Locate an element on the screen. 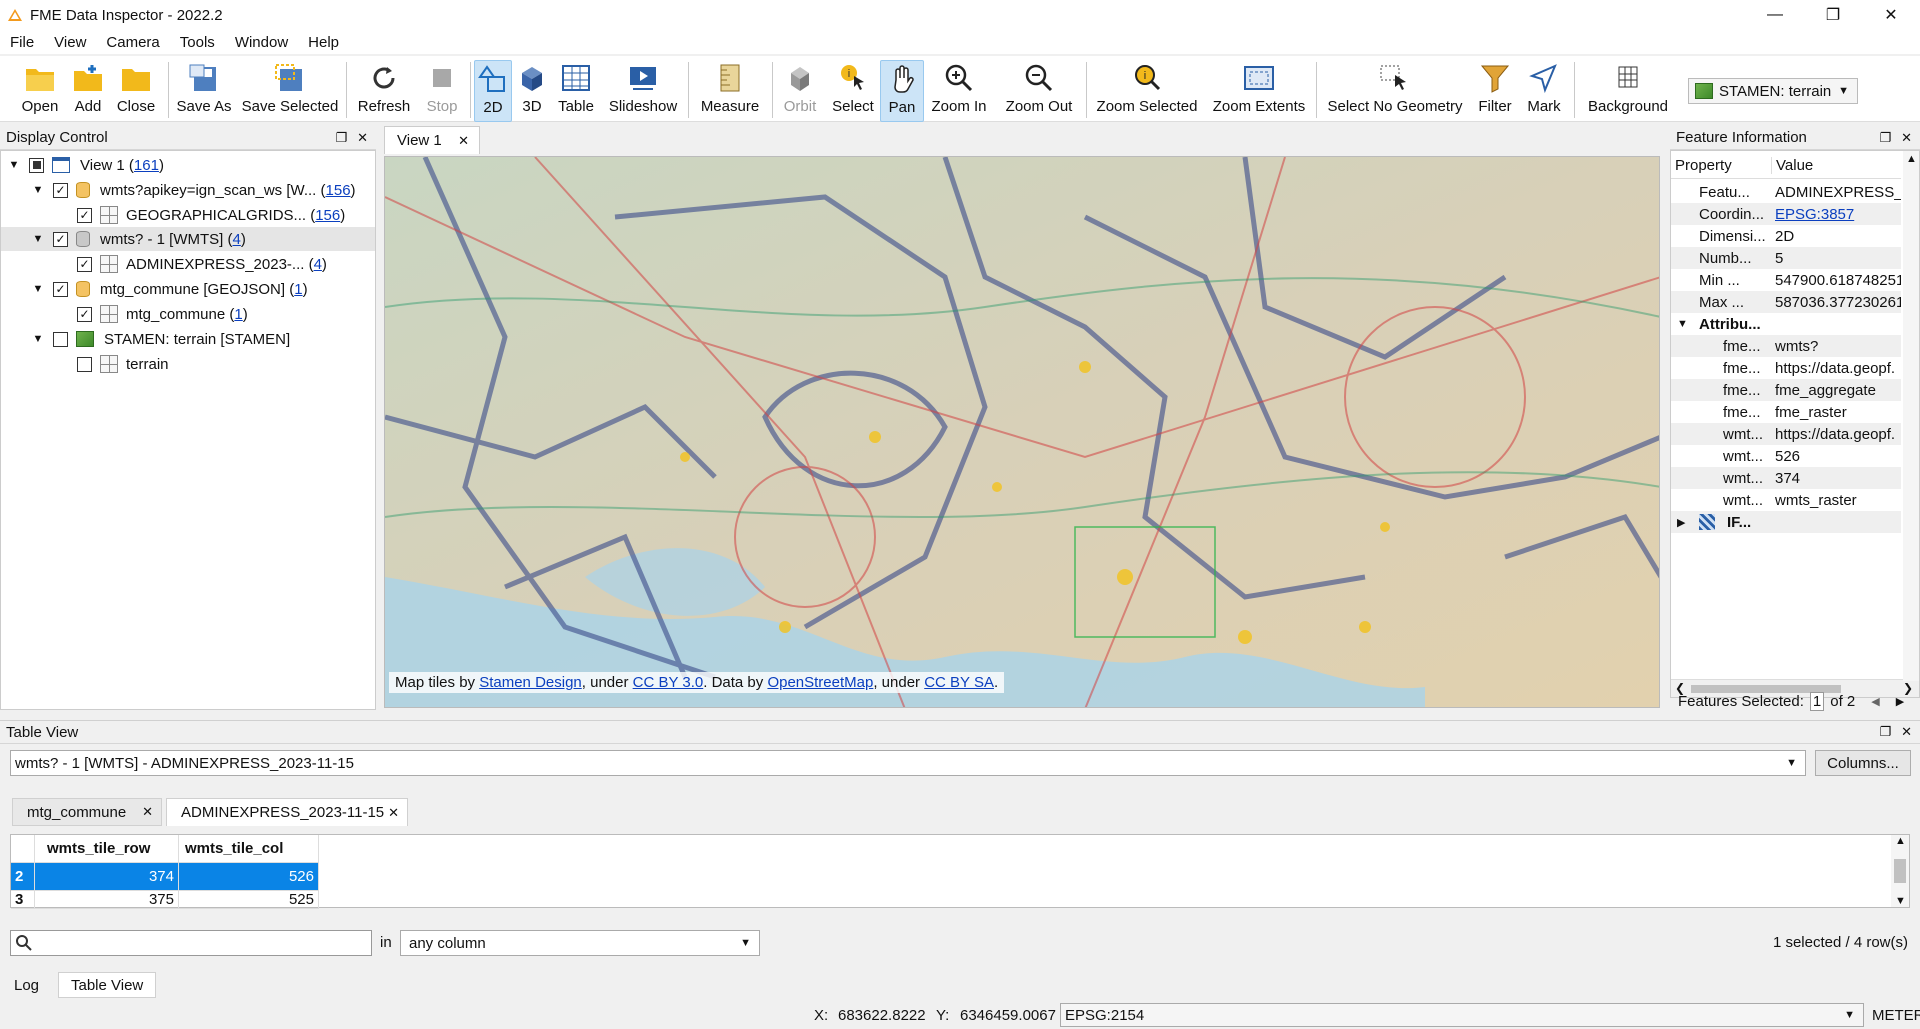 The image size is (1920, 1029). scroll-thumb is located at coordinates (1900, 871).